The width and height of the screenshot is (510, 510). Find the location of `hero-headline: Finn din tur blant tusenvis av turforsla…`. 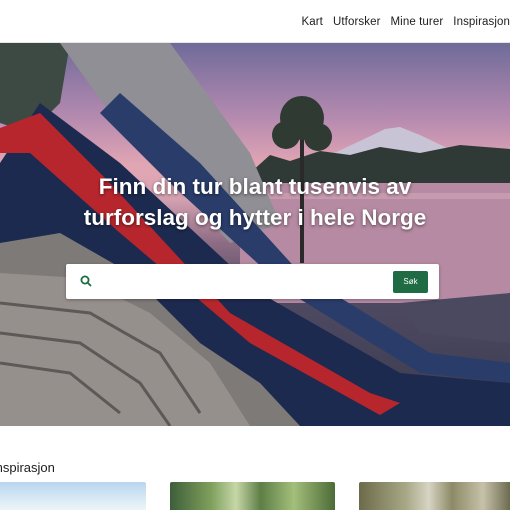

hero-headline: Finn din tur blant tusenvis av turforsla… is located at coordinates (255, 202).